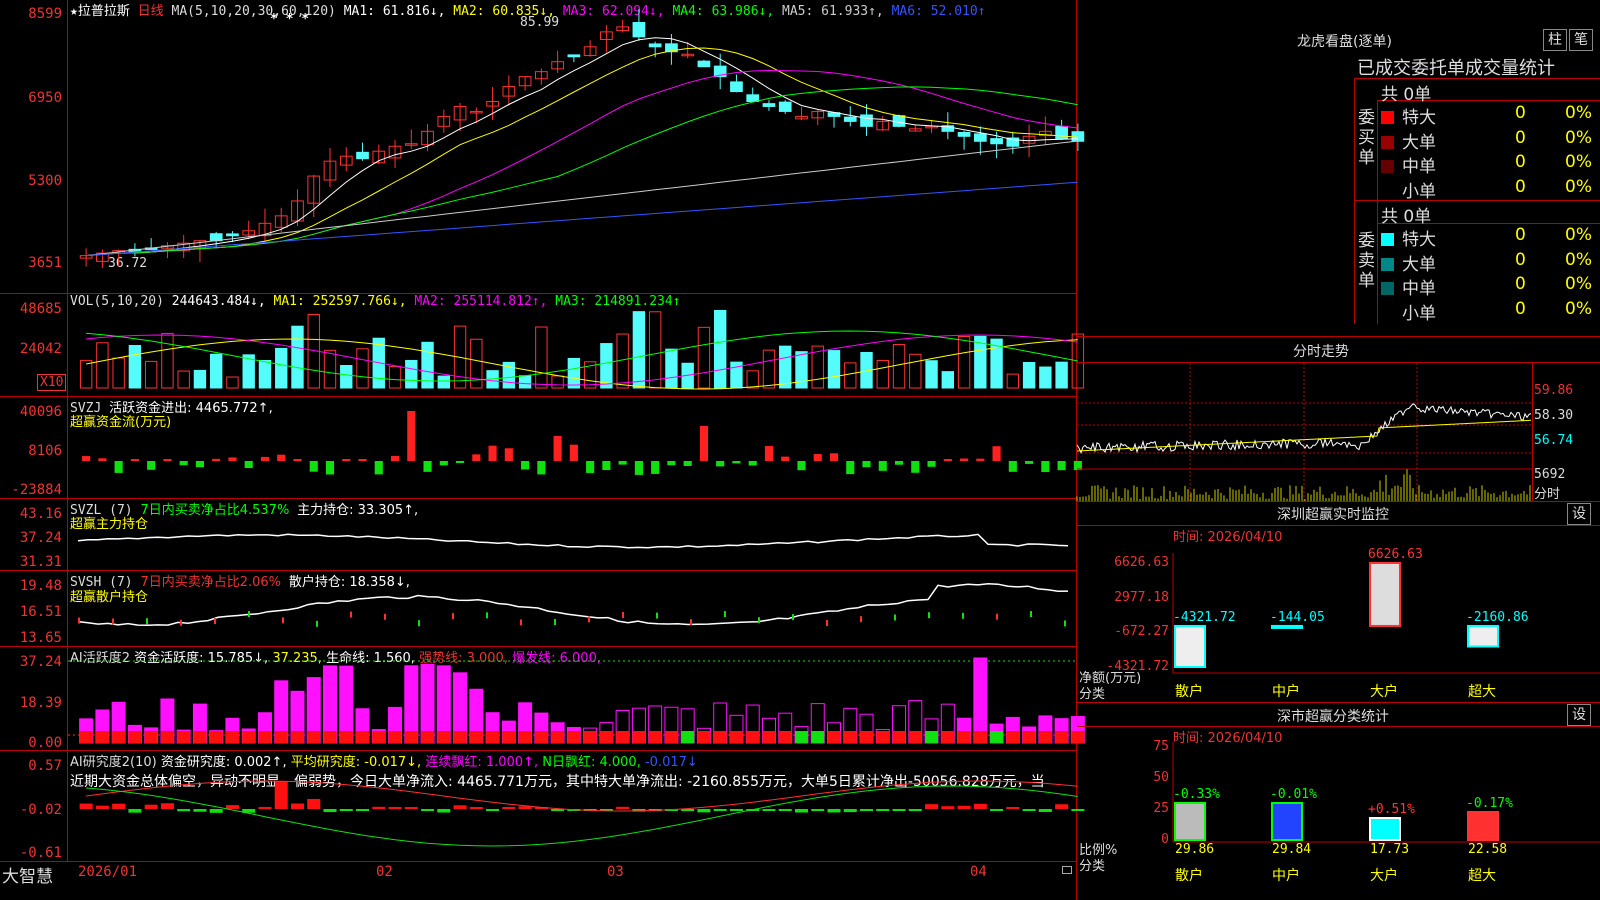  I want to click on ai-active-bars, so click(576, 700).